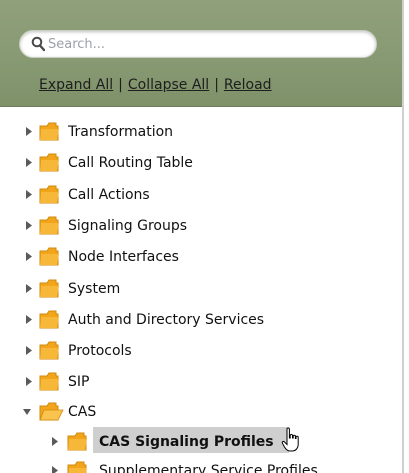 The width and height of the screenshot is (409, 473). Describe the element at coordinates (166, 320) in the screenshot. I see `tree-item-label: Auth and Directory Services` at that location.